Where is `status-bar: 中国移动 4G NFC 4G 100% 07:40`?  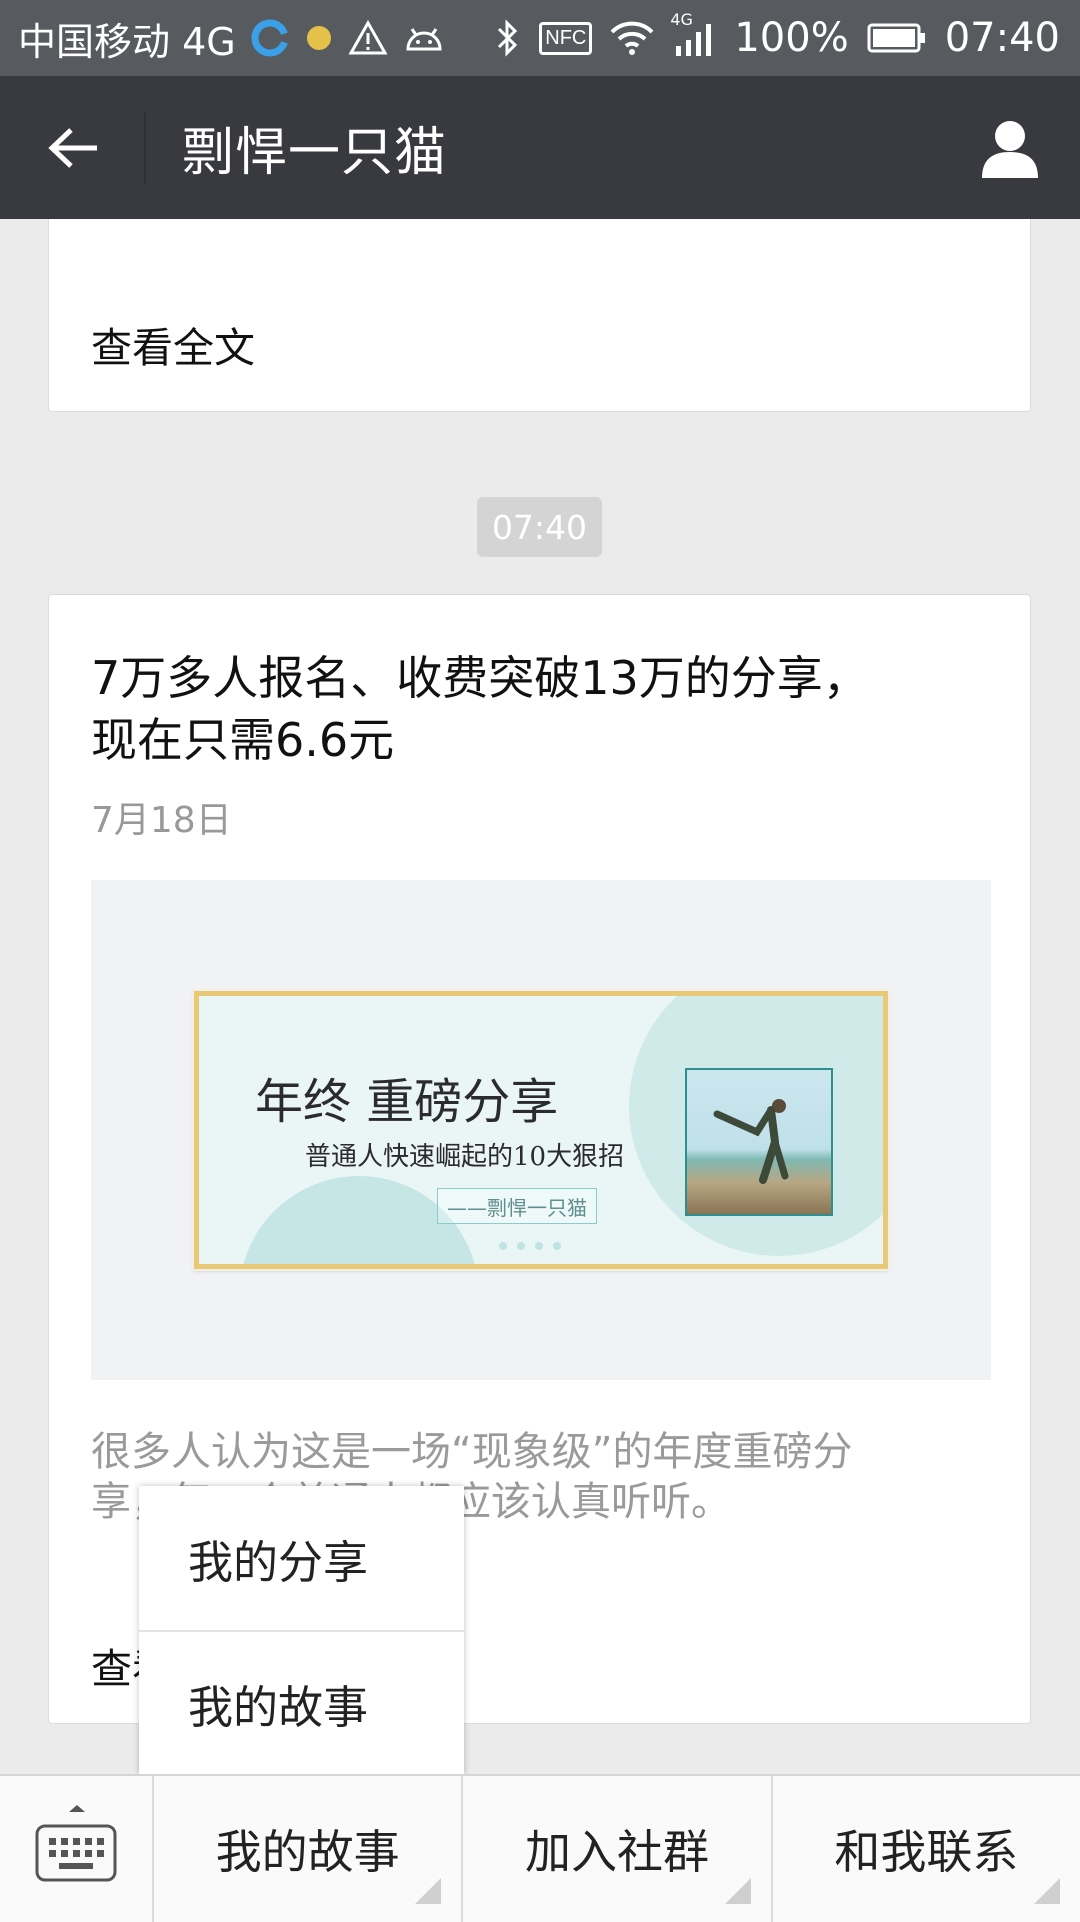
status-bar: 中国移动 4G NFC 4G 100% 07:40 is located at coordinates (540, 38).